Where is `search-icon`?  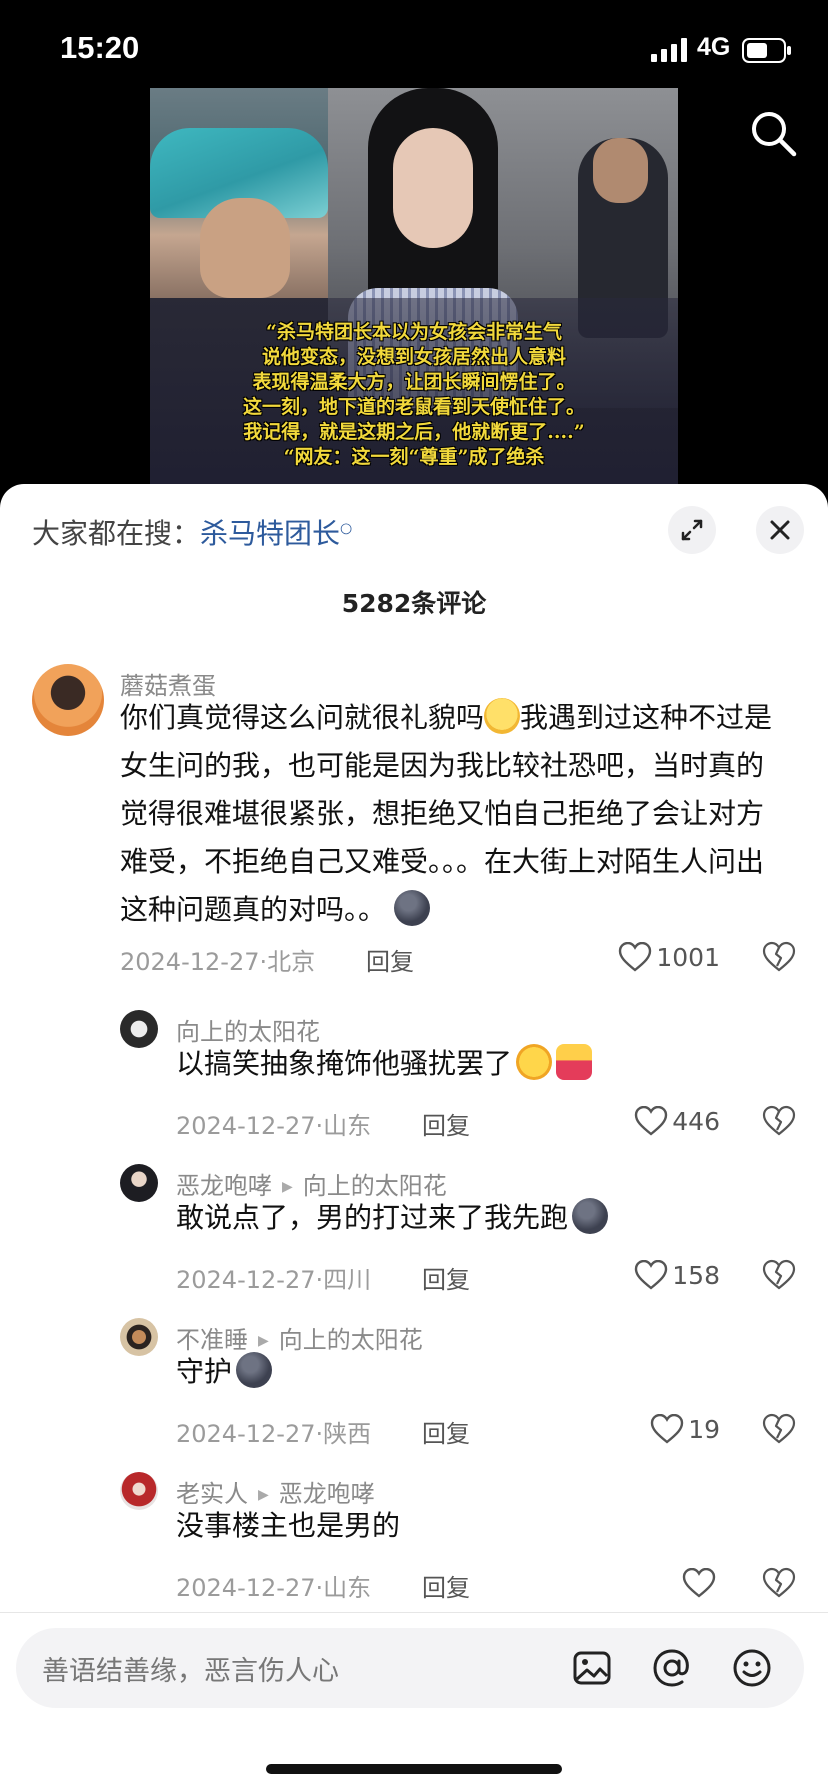
search-icon is located at coordinates (773, 133).